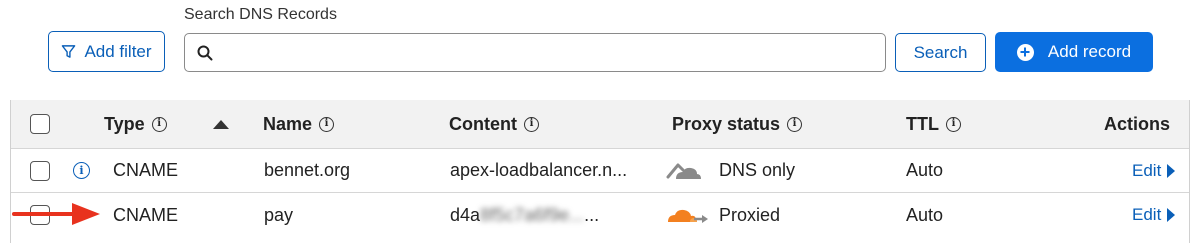  I want to click on column-header-ttl: TTL i, so click(933, 124).